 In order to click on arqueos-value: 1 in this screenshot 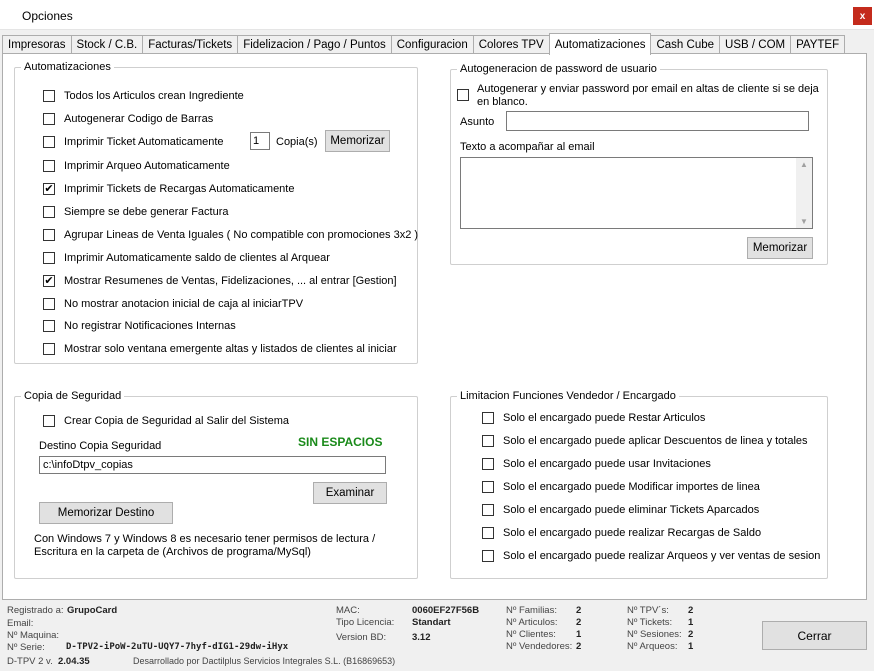, I will do `click(691, 646)`.